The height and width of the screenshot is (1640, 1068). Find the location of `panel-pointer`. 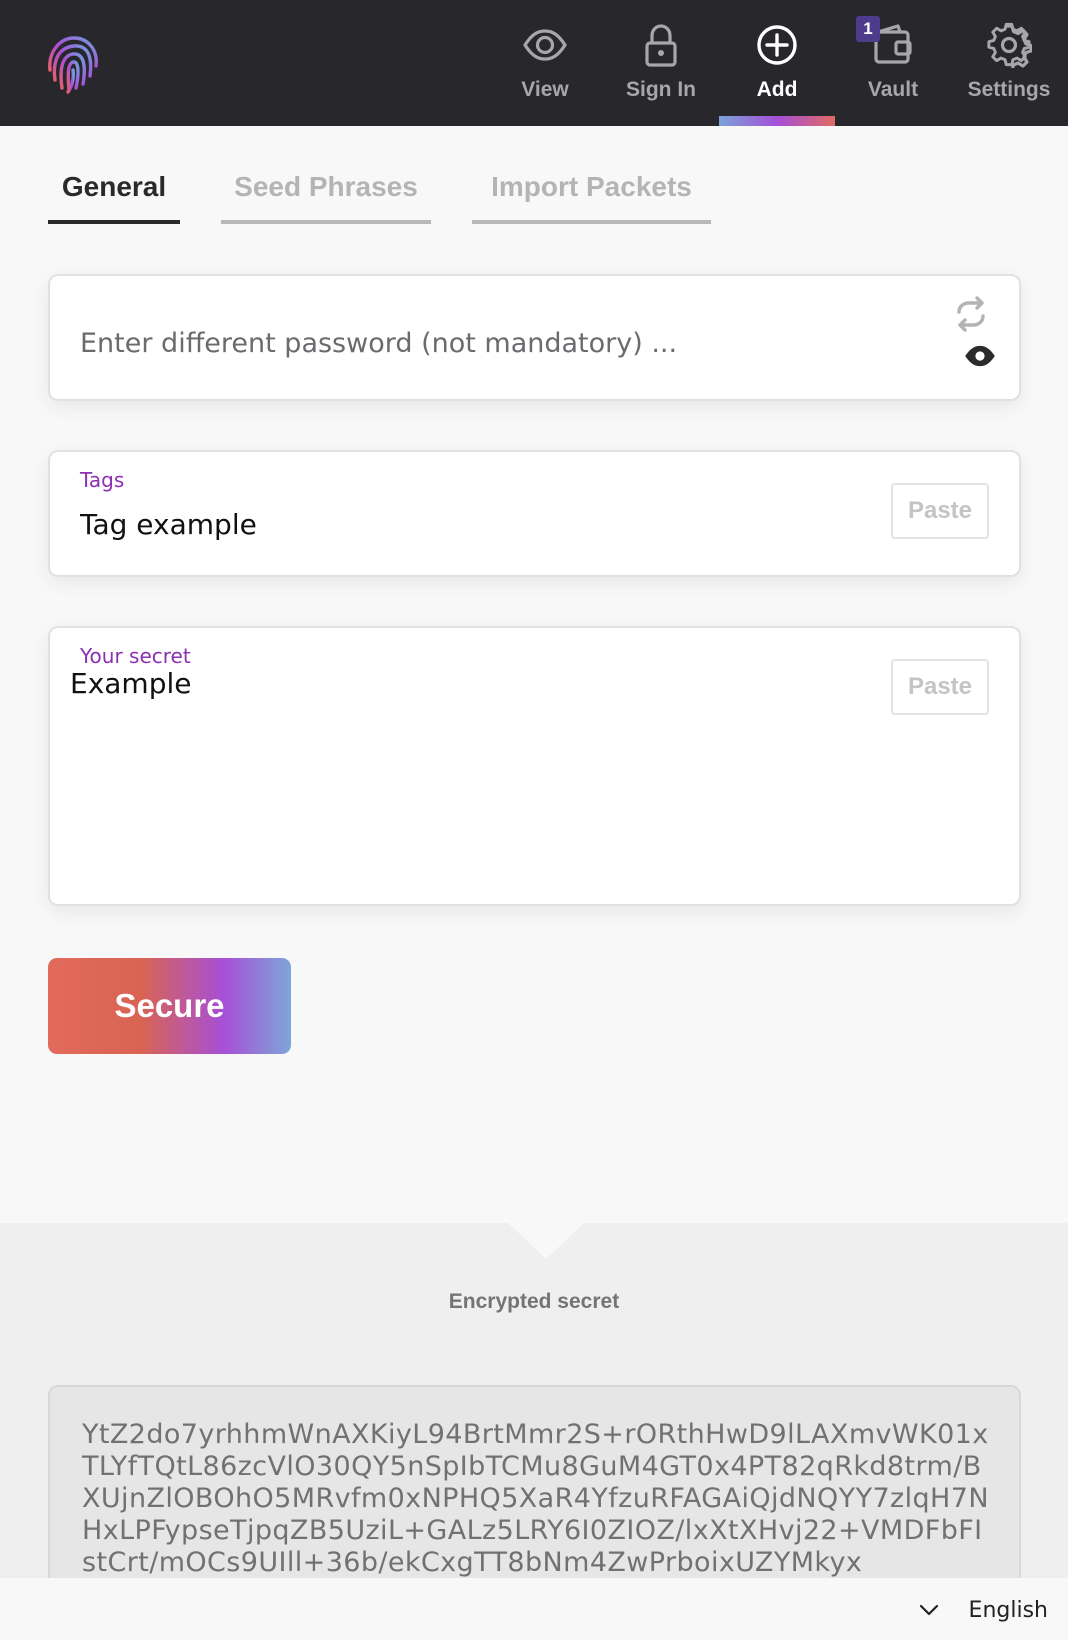

panel-pointer is located at coordinates (546, 1241).